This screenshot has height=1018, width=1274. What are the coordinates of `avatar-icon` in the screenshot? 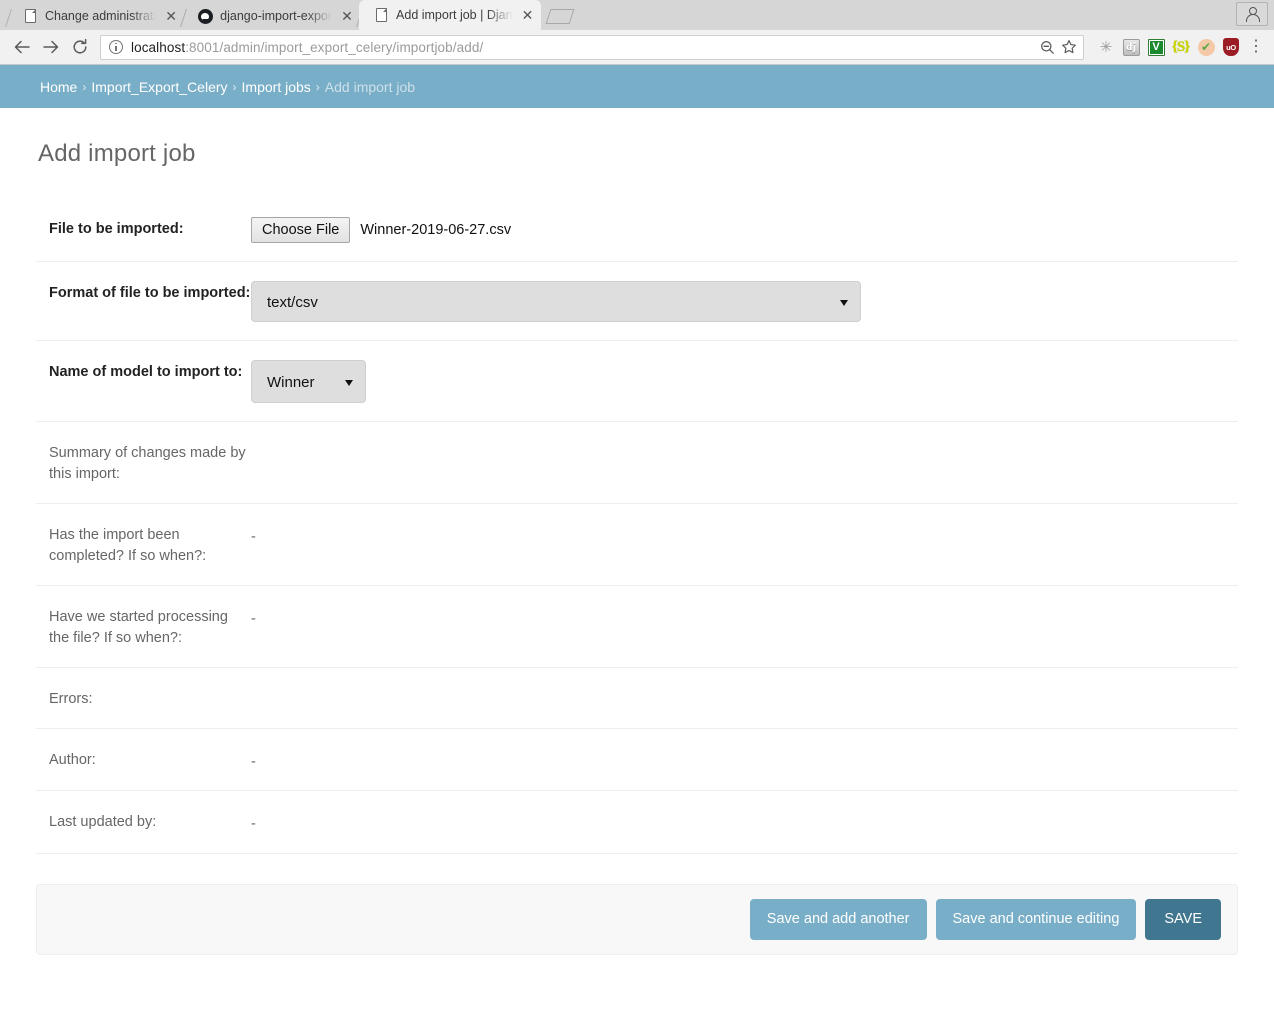 It's located at (1252, 14).